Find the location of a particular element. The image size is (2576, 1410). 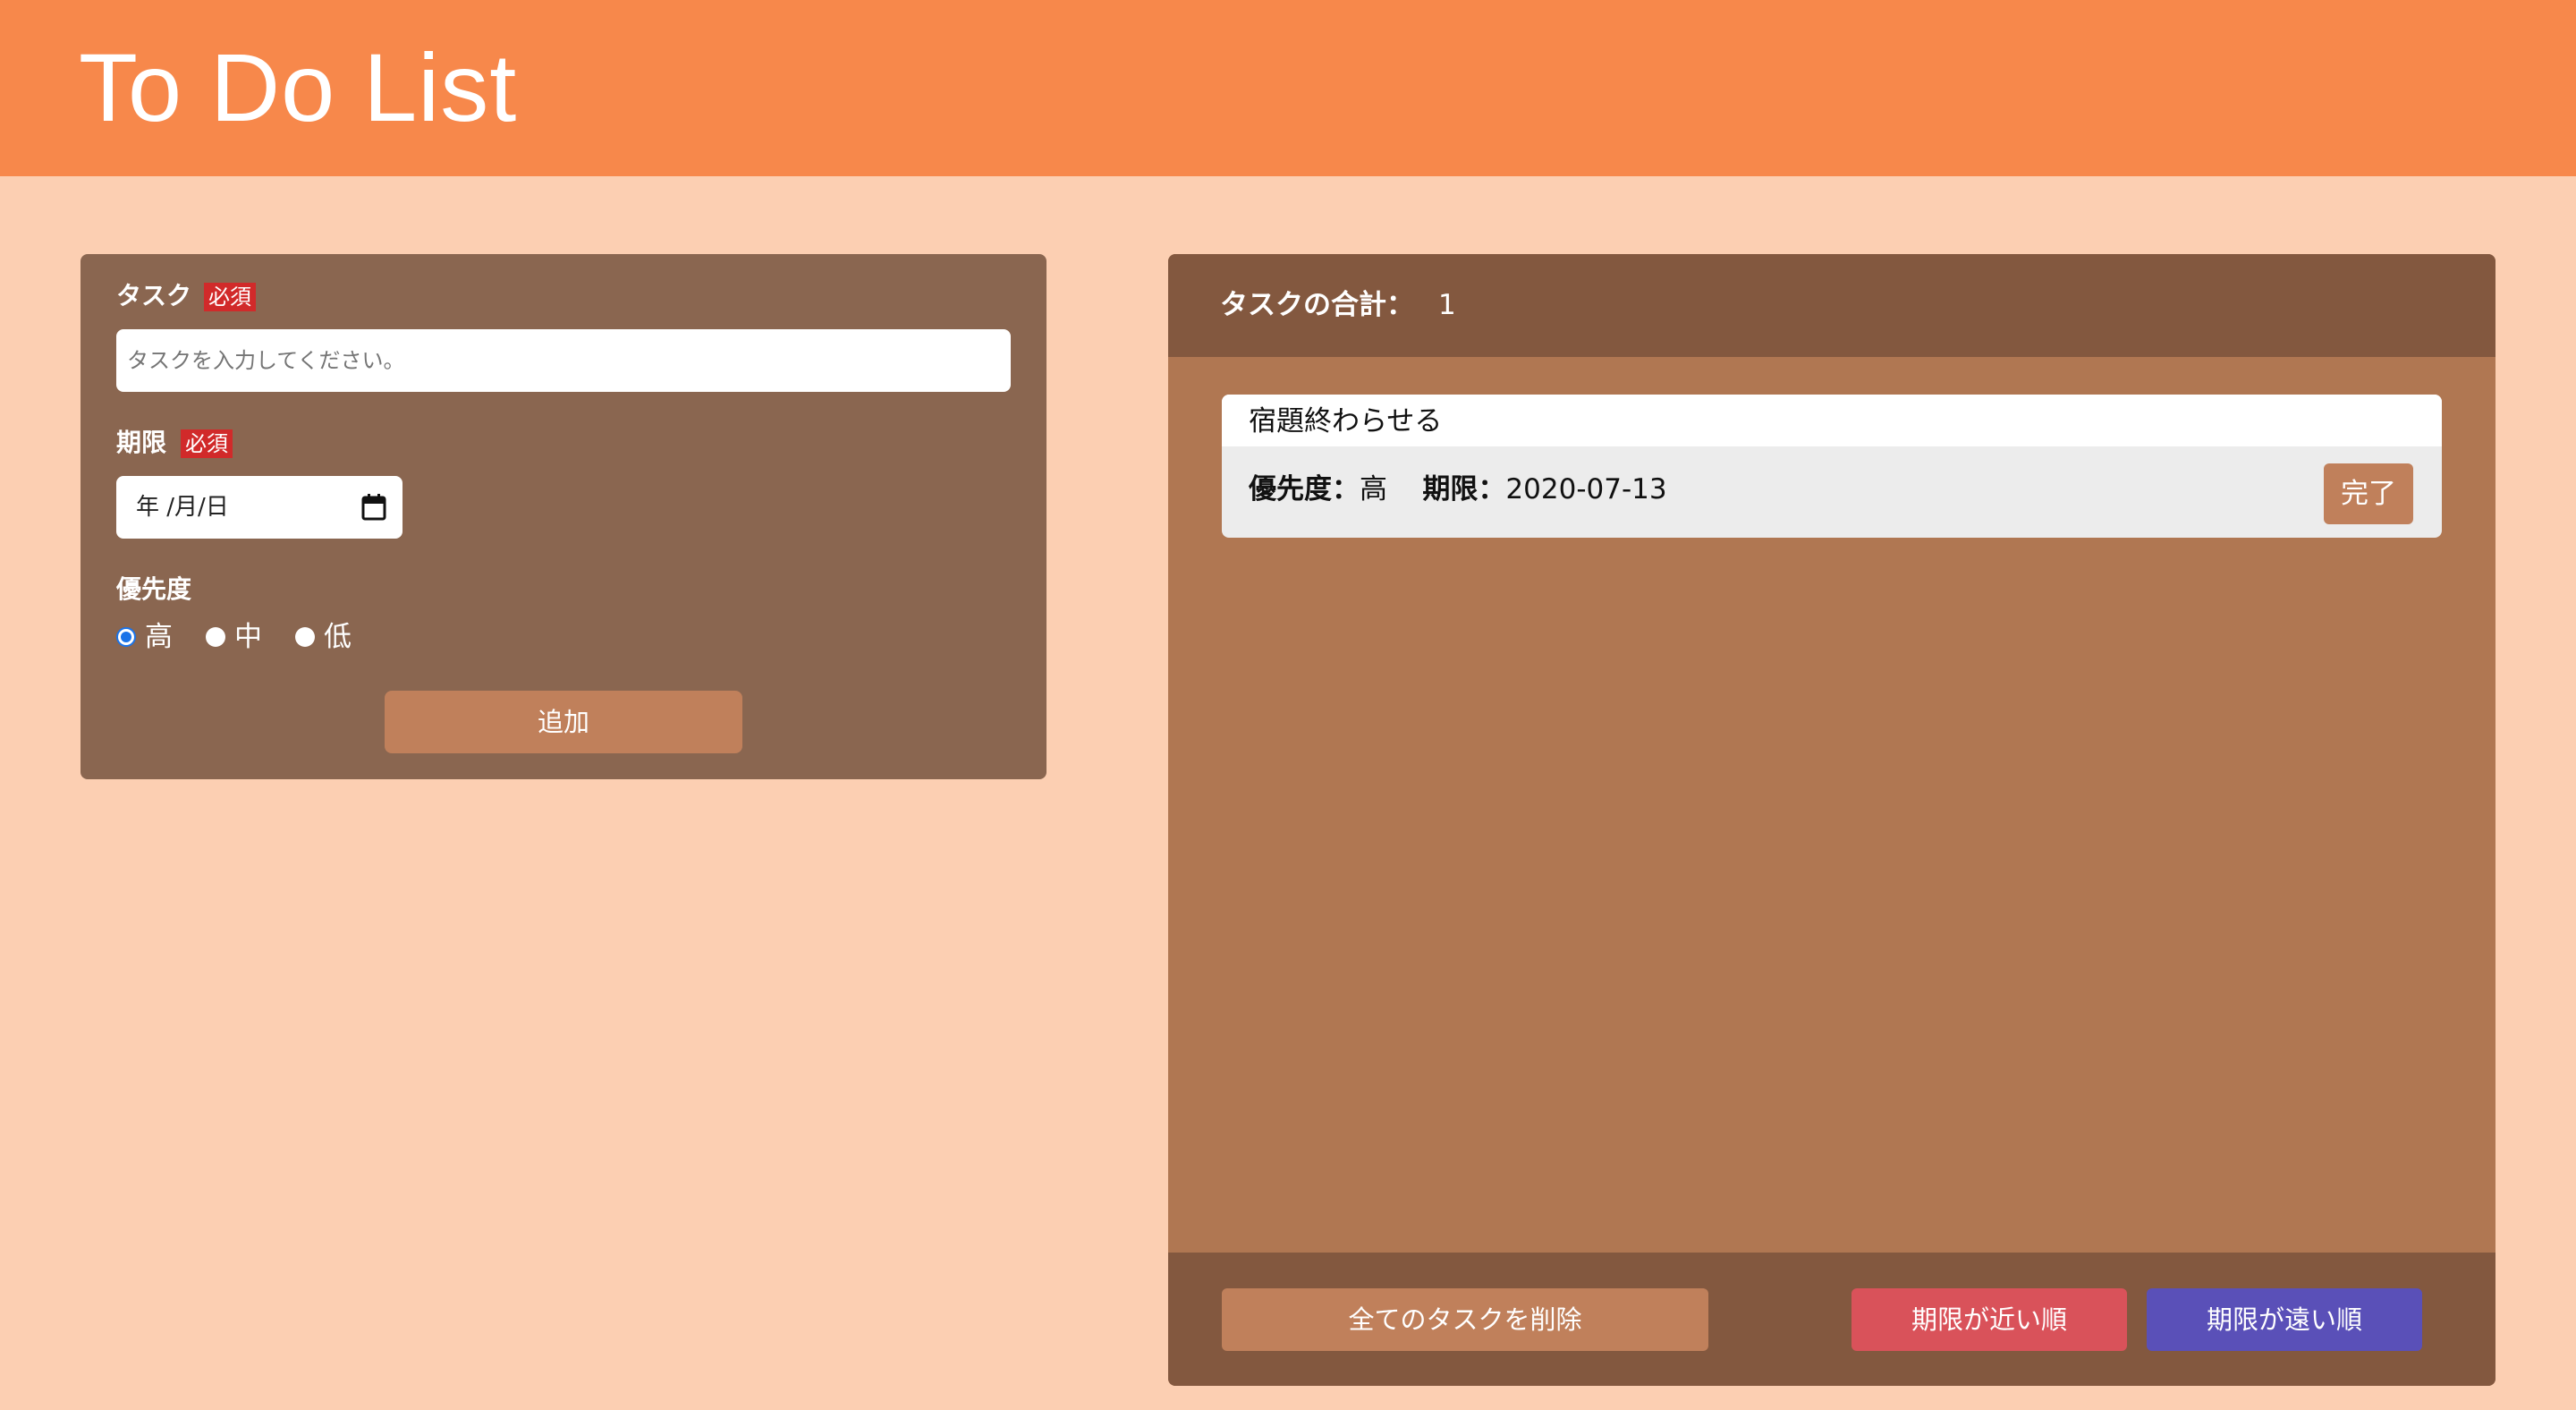

task-priority-value: 高 is located at coordinates (1373, 489).